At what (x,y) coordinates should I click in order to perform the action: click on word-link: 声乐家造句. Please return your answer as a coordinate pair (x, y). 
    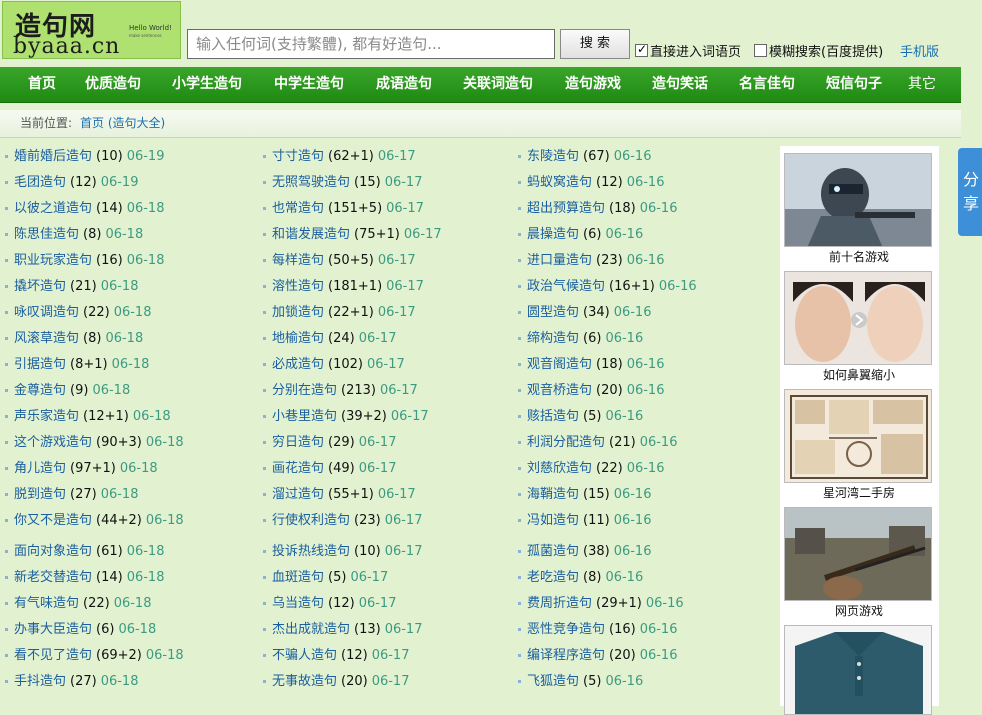
    Looking at the image, I should click on (46, 416).